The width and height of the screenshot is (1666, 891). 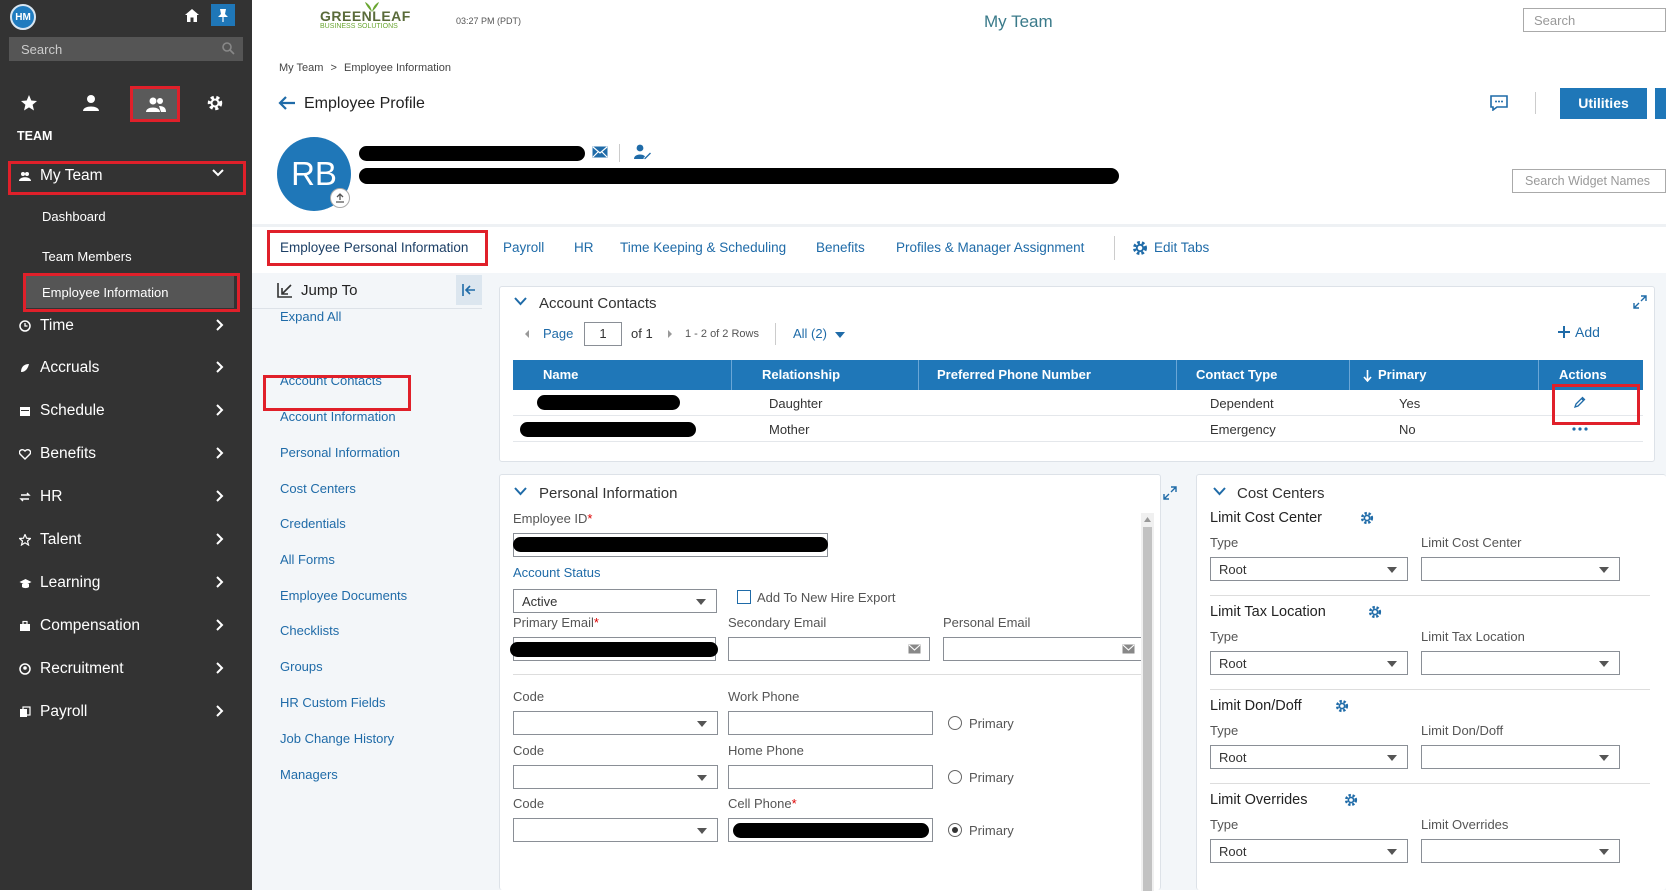 I want to click on edit-pencil-icon, so click(x=1579, y=402).